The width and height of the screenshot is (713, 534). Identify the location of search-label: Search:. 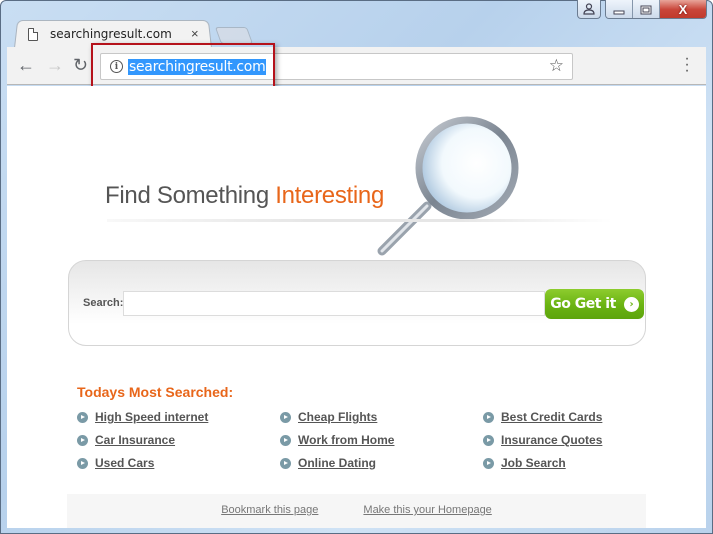
(103, 303).